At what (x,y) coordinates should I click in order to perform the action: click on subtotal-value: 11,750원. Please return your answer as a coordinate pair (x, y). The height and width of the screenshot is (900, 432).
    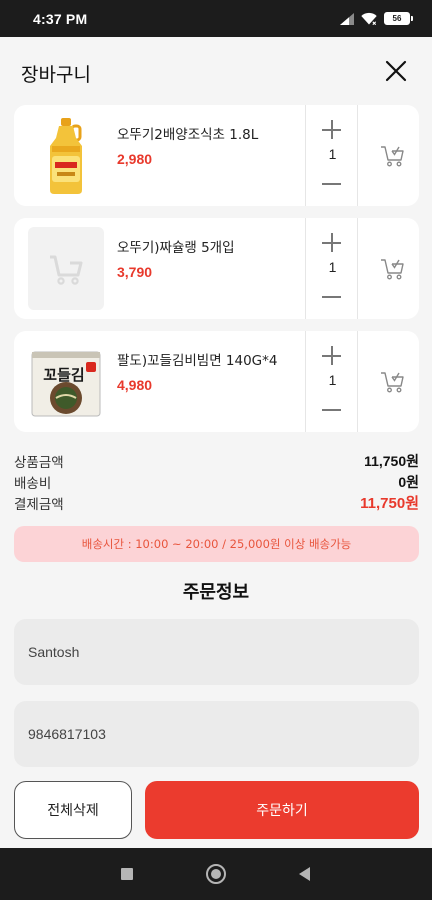
    Looking at the image, I should click on (391, 460).